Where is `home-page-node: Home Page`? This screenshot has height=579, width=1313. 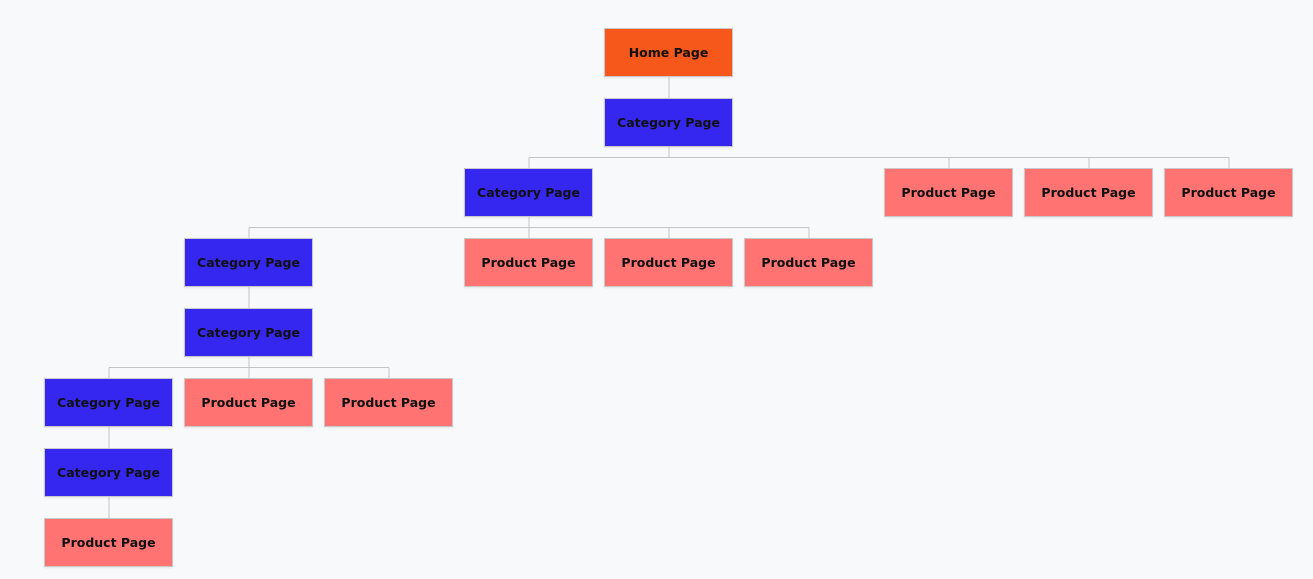
home-page-node: Home Page is located at coordinates (668, 52).